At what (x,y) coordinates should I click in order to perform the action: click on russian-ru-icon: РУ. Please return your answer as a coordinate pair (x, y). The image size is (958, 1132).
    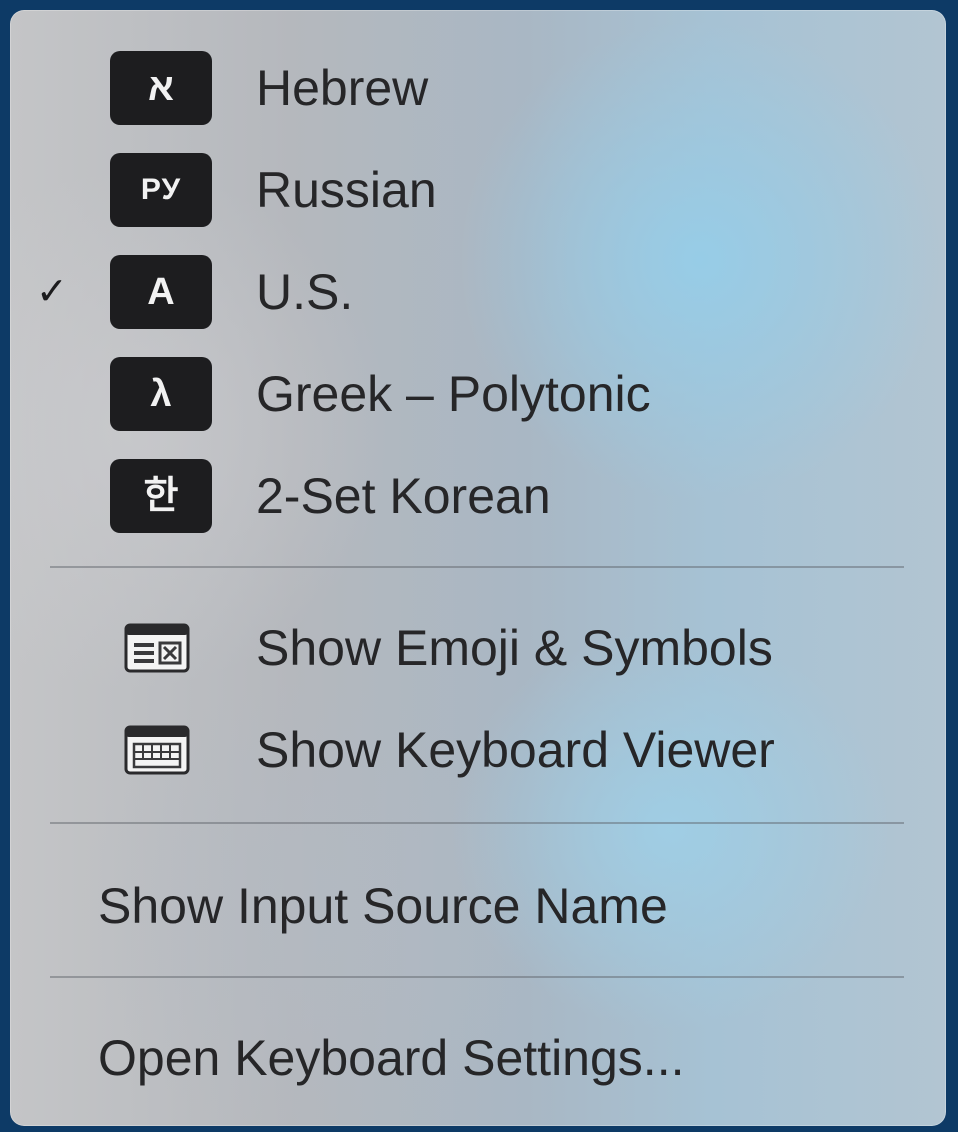
    Looking at the image, I should click on (161, 190).